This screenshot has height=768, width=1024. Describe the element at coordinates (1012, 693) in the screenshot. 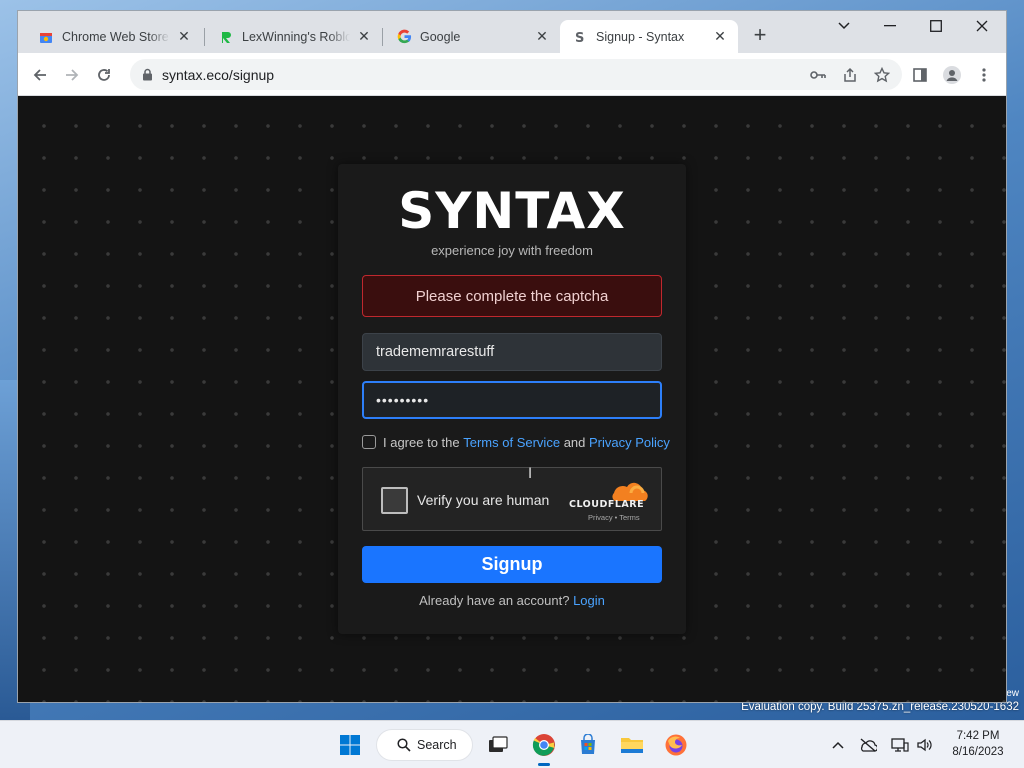

I see `desktop-corner-text: ew` at that location.